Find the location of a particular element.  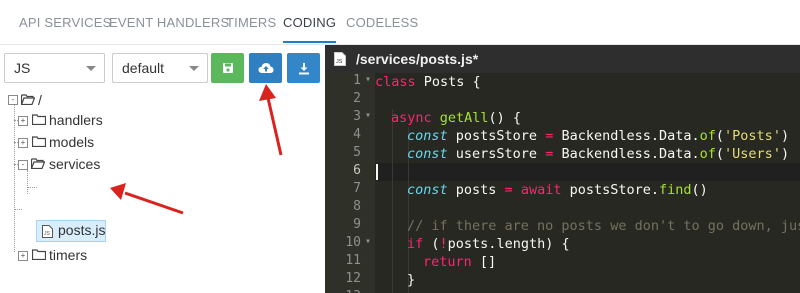

line-number: 3 is located at coordinates (357, 116).